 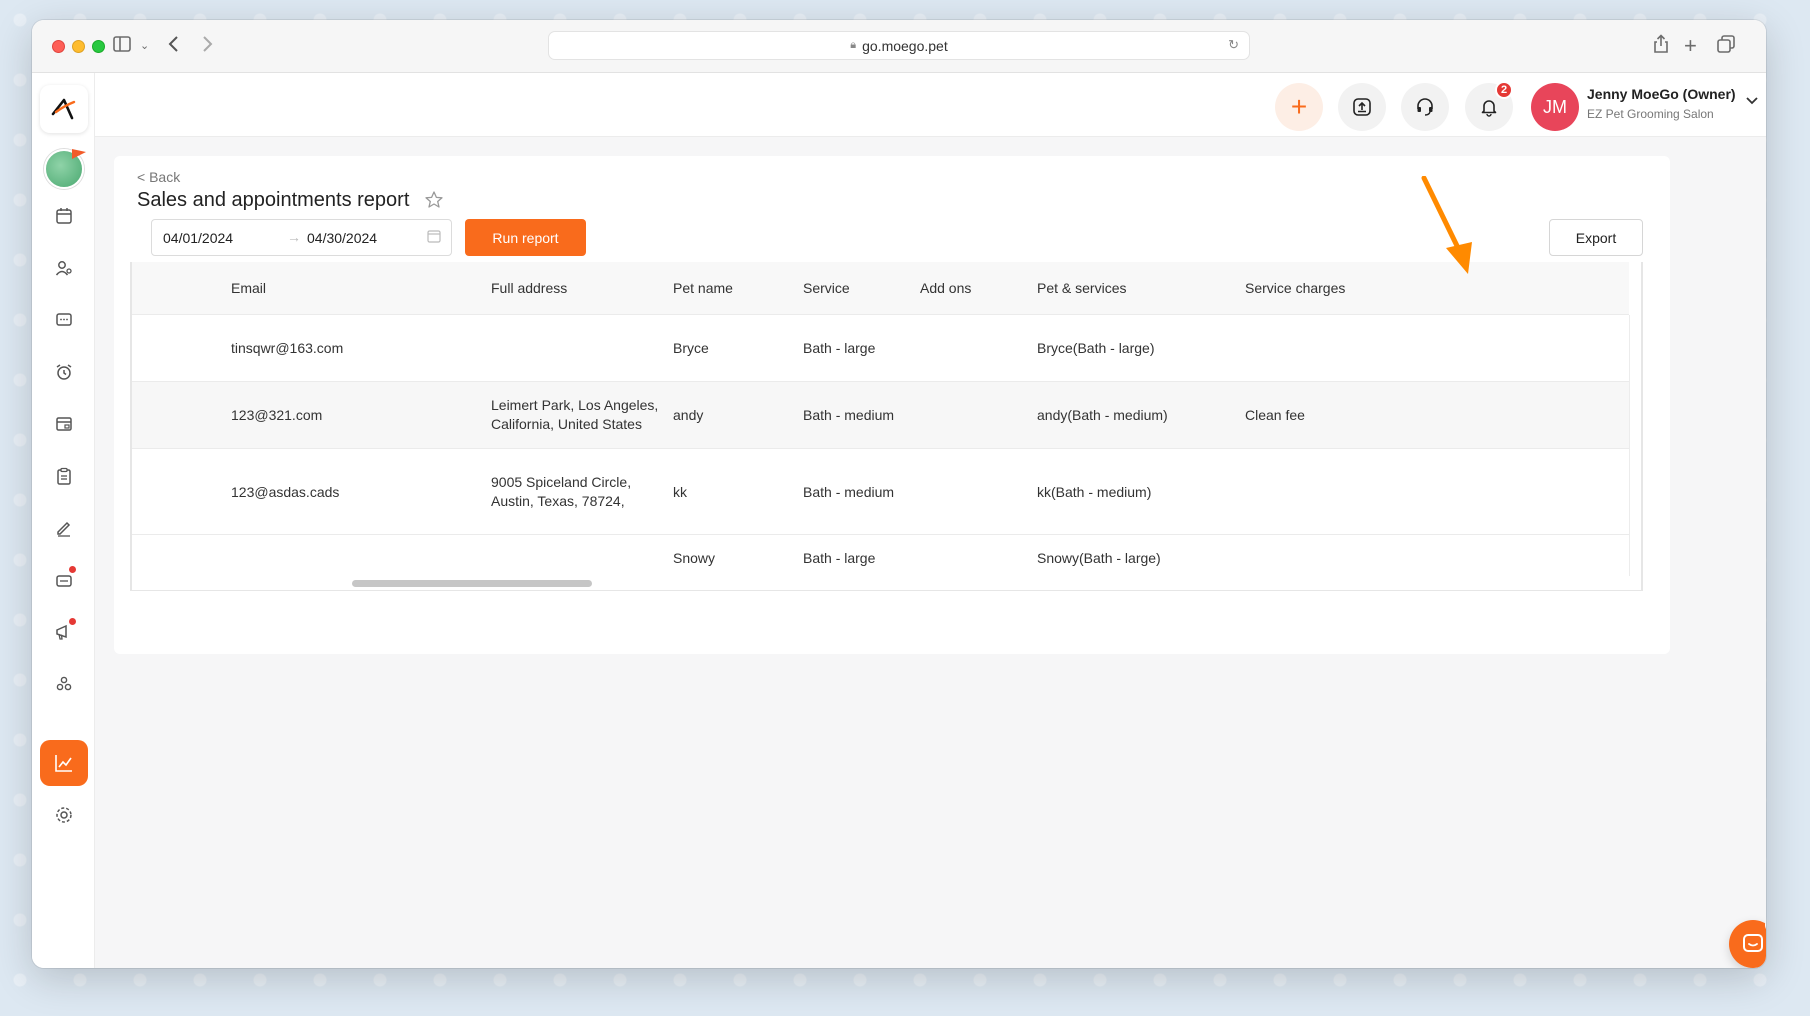 I want to click on notifications-button: 2, so click(x=1489, y=106).